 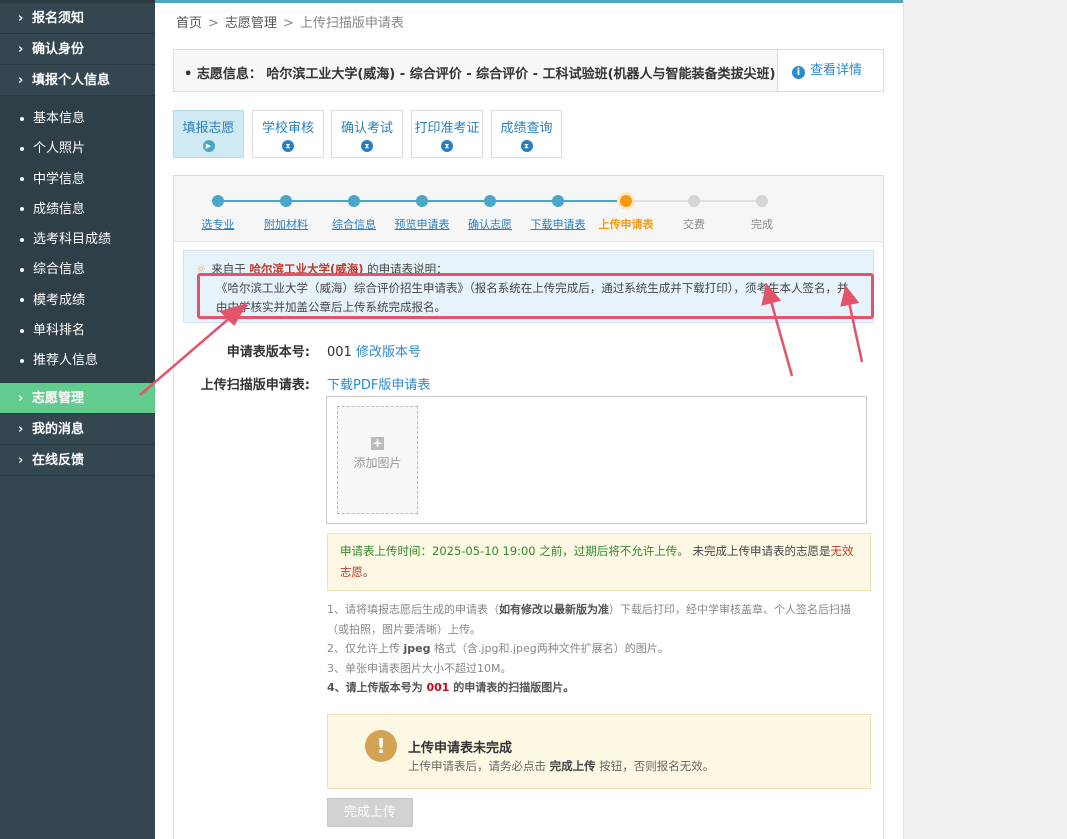 I want to click on tip-text: 2、仅允许上传, so click(x=365, y=649).